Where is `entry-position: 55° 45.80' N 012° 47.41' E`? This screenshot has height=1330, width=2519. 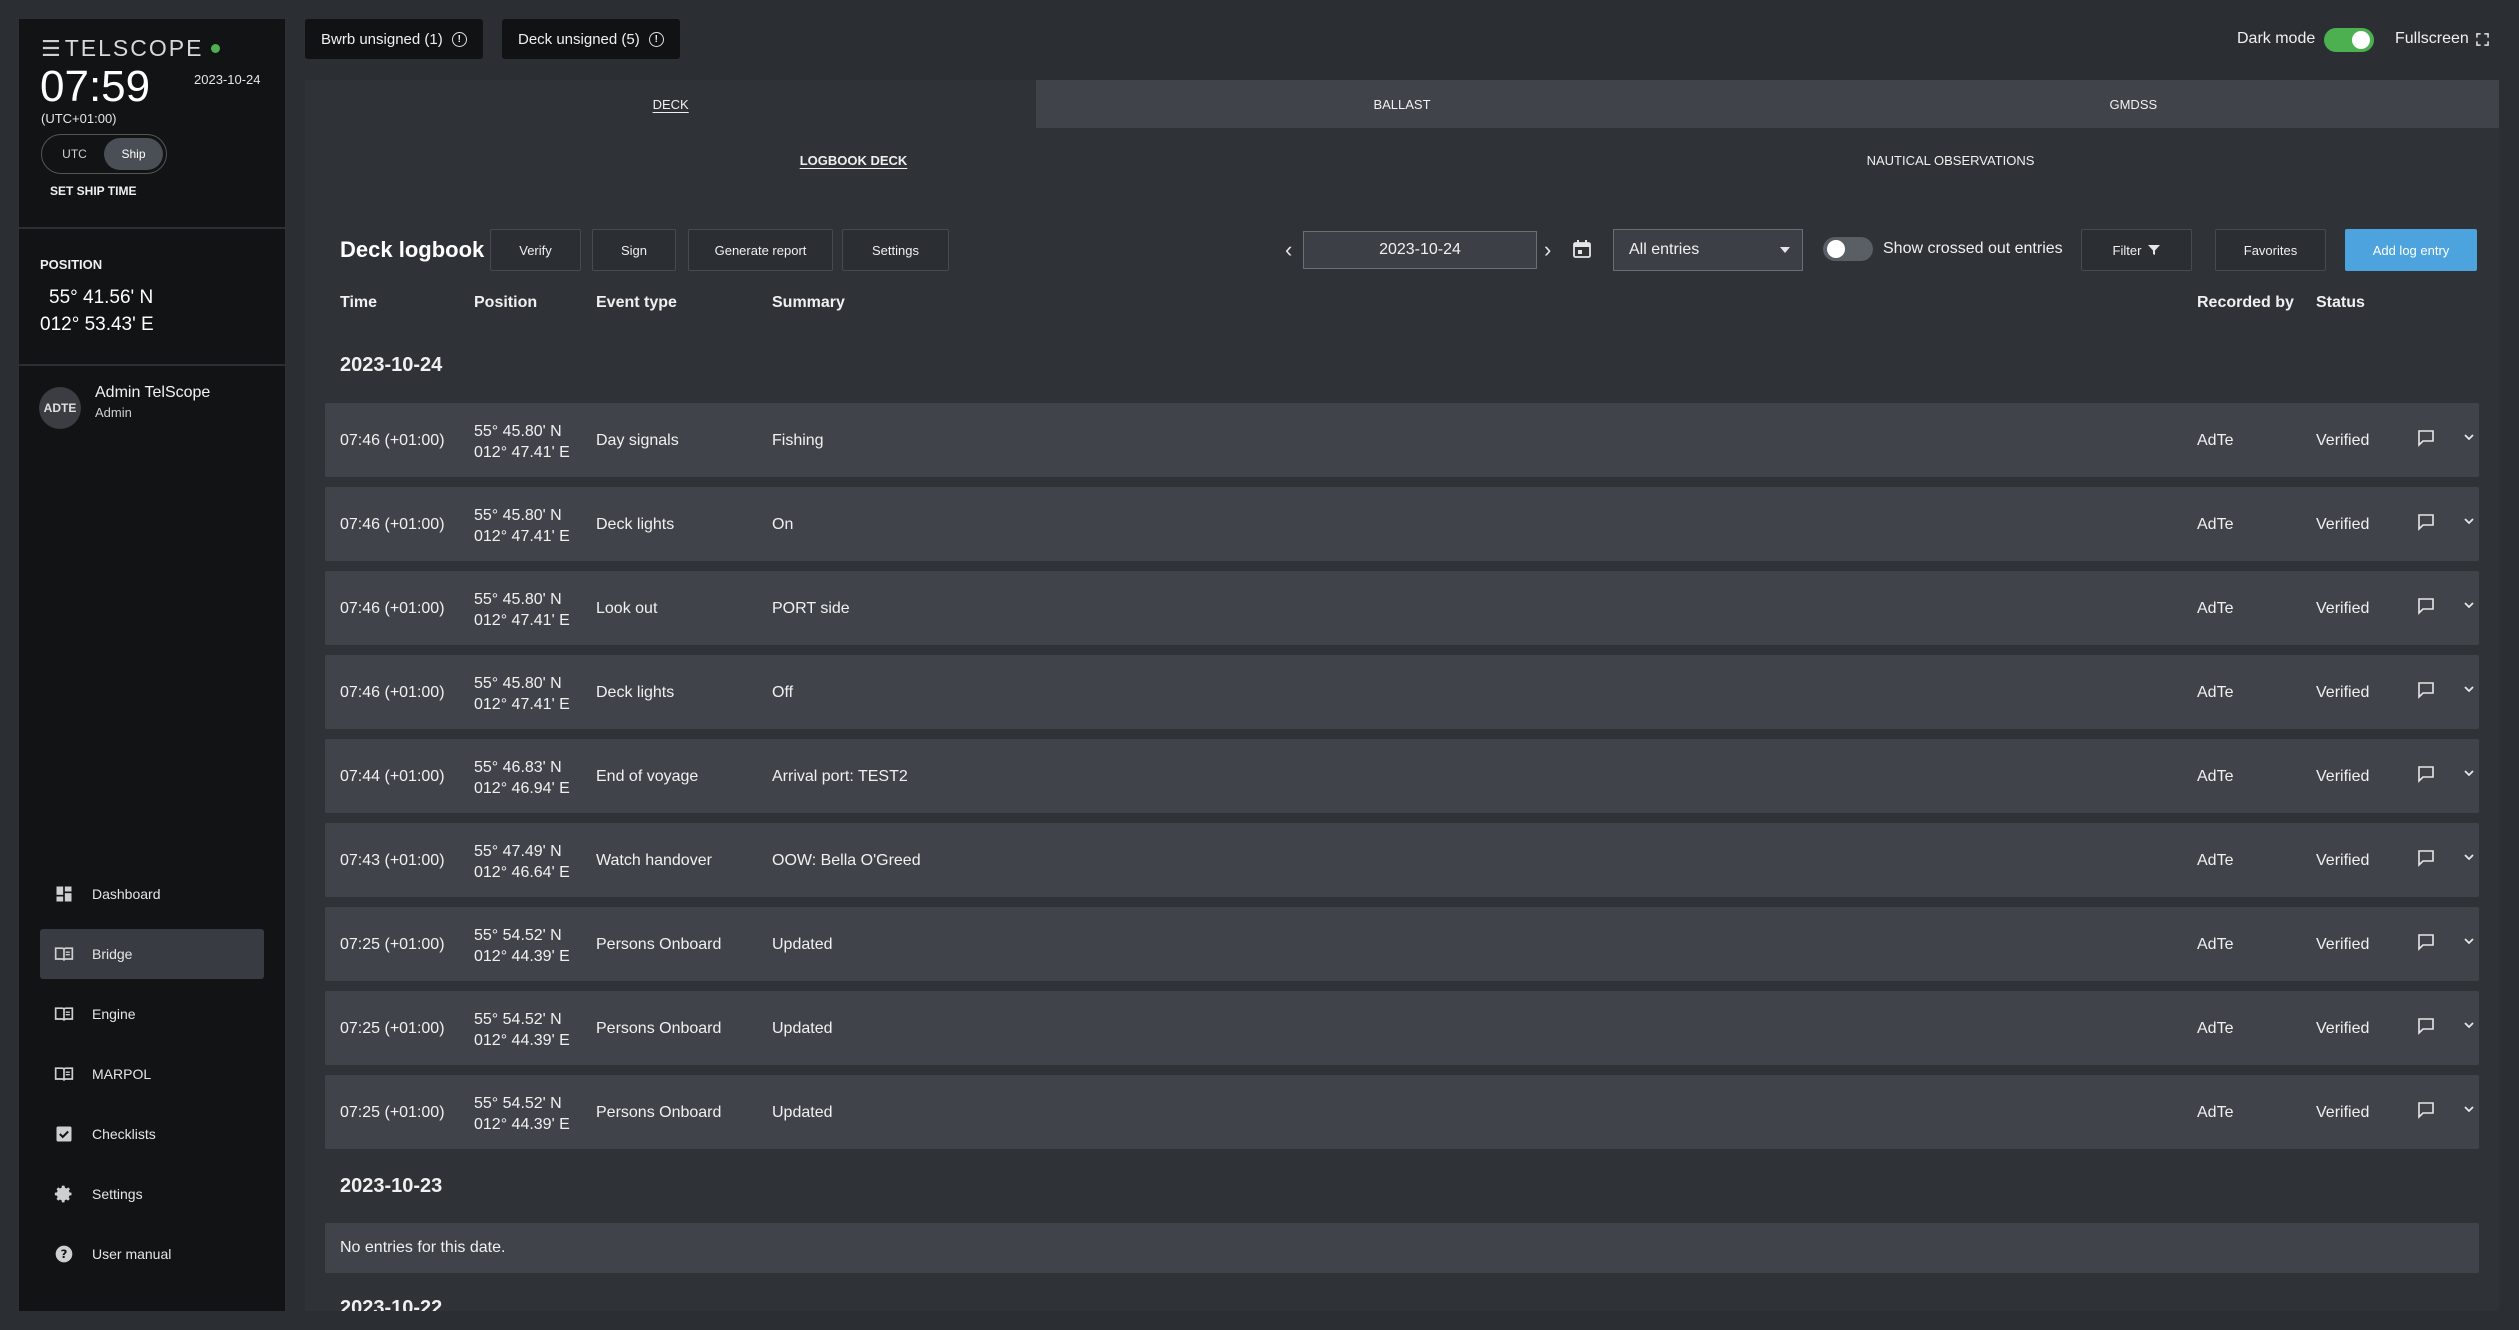 entry-position: 55° 45.80' N 012° 47.41' E is located at coordinates (522, 442).